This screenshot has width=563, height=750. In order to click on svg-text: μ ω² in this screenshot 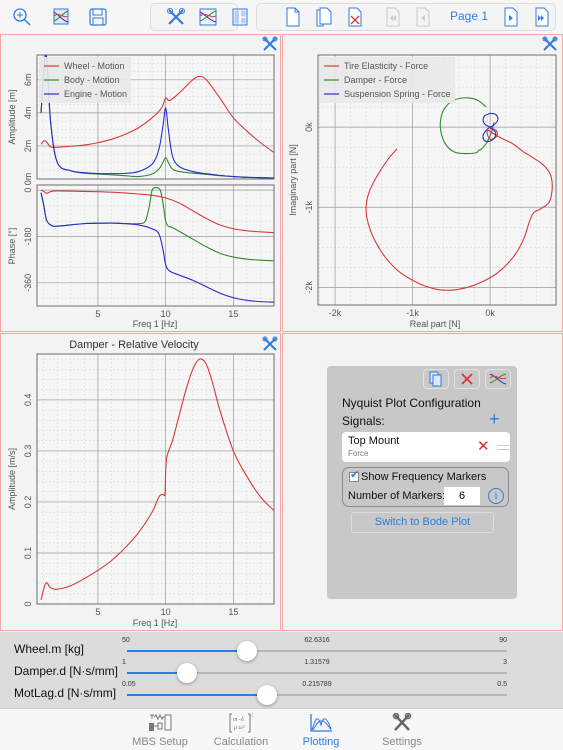, I will do `click(239, 728)`.